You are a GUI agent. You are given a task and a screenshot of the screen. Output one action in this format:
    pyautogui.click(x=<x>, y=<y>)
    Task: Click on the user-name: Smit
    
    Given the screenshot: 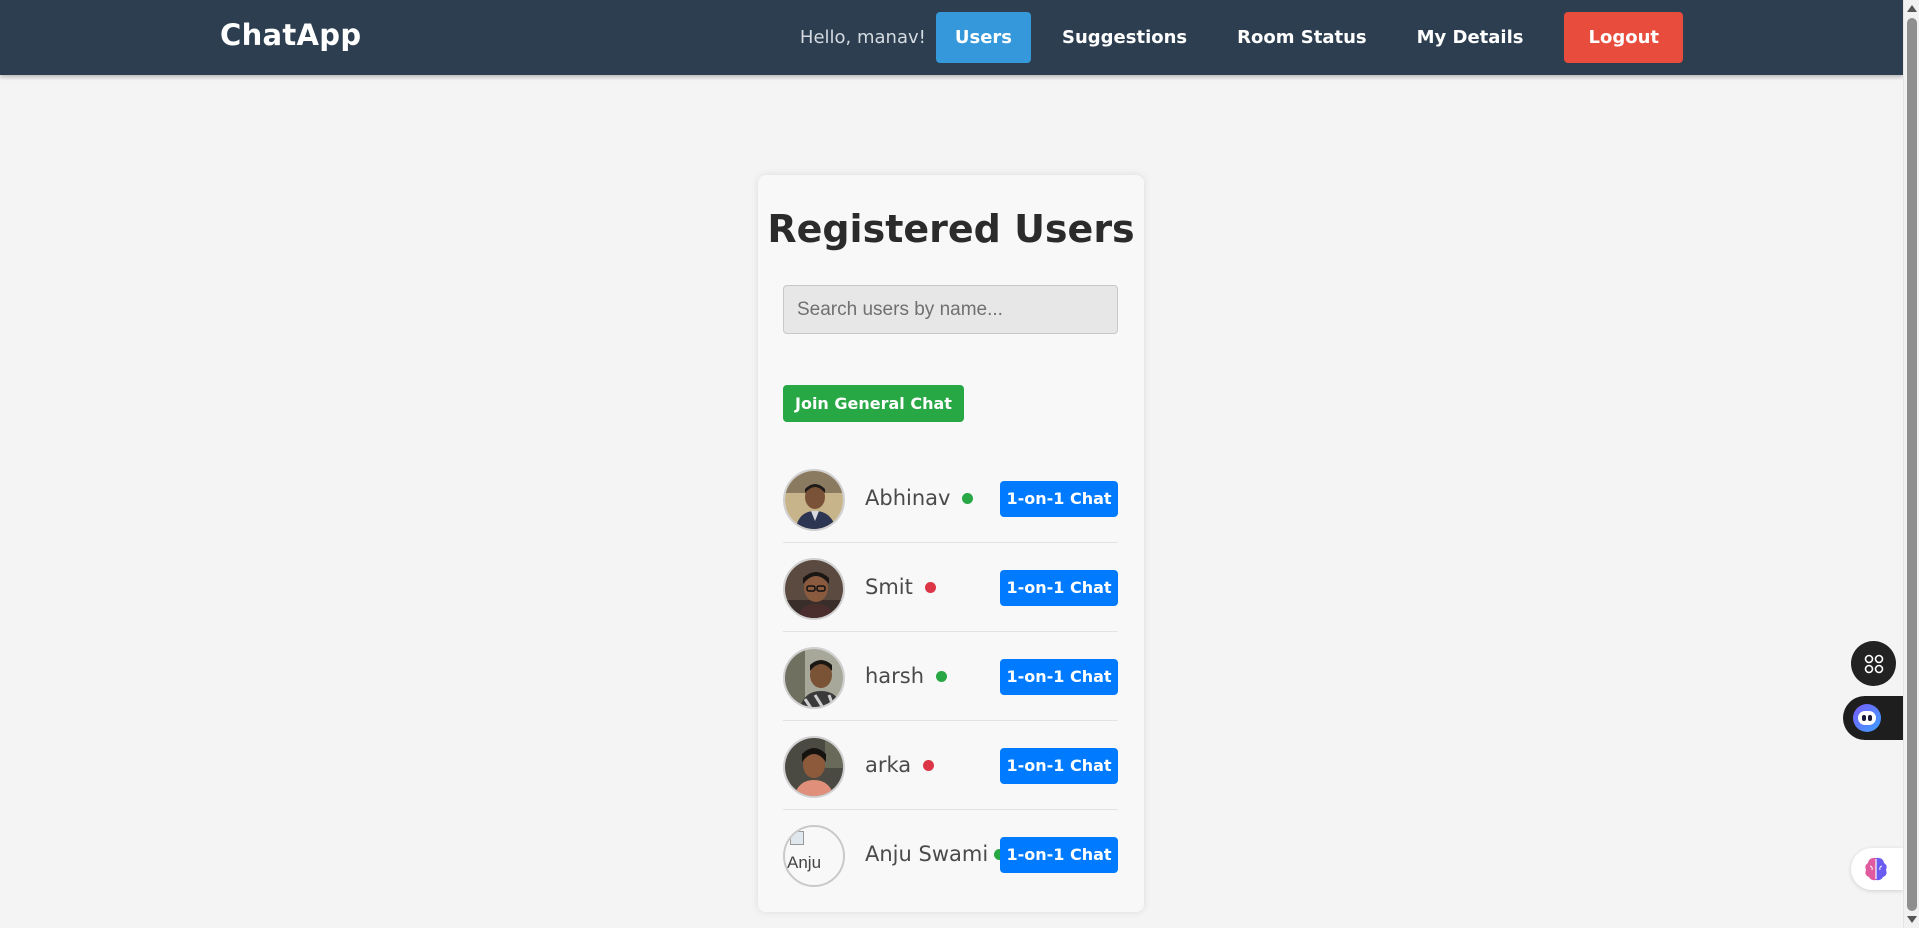 What is the action you would take?
    pyautogui.click(x=900, y=587)
    